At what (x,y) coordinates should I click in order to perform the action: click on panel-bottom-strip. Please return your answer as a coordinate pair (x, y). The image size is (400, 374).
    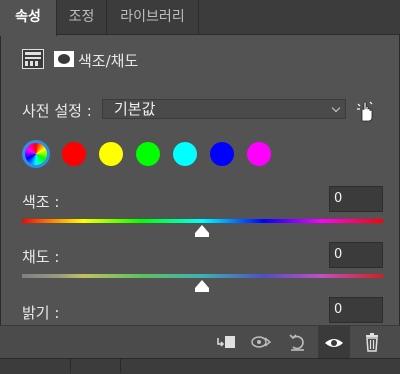
    Looking at the image, I should click on (200, 366).